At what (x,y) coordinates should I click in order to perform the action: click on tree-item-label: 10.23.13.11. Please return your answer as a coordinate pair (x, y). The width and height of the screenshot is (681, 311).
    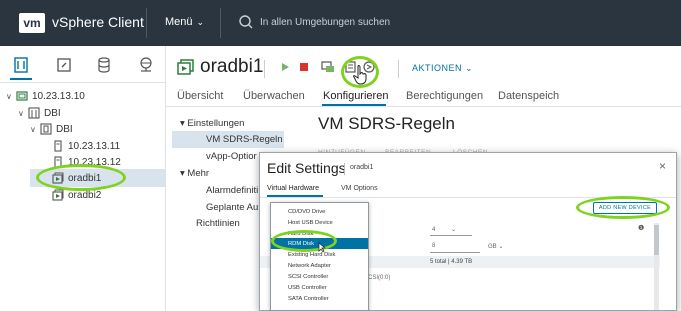
    Looking at the image, I should click on (94, 146).